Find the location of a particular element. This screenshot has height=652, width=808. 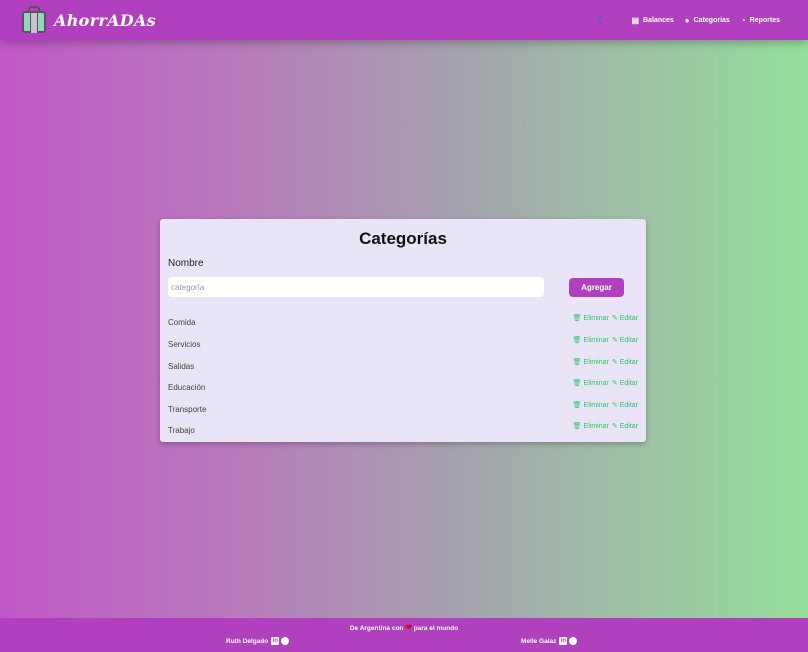

category-name: Servicios is located at coordinates (184, 344).